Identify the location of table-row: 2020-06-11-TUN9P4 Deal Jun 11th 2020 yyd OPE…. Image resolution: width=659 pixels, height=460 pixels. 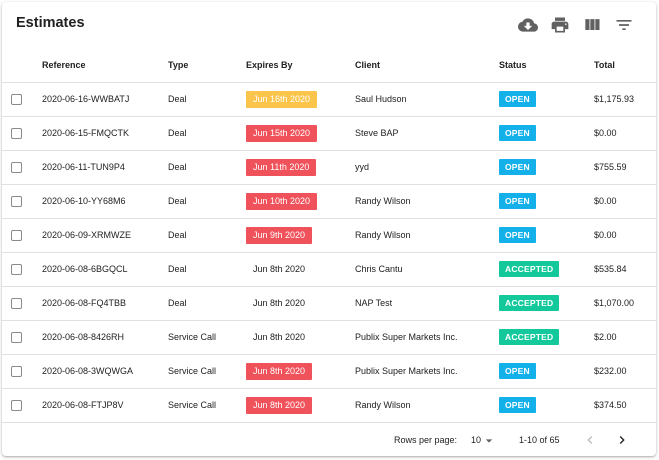
(329, 167).